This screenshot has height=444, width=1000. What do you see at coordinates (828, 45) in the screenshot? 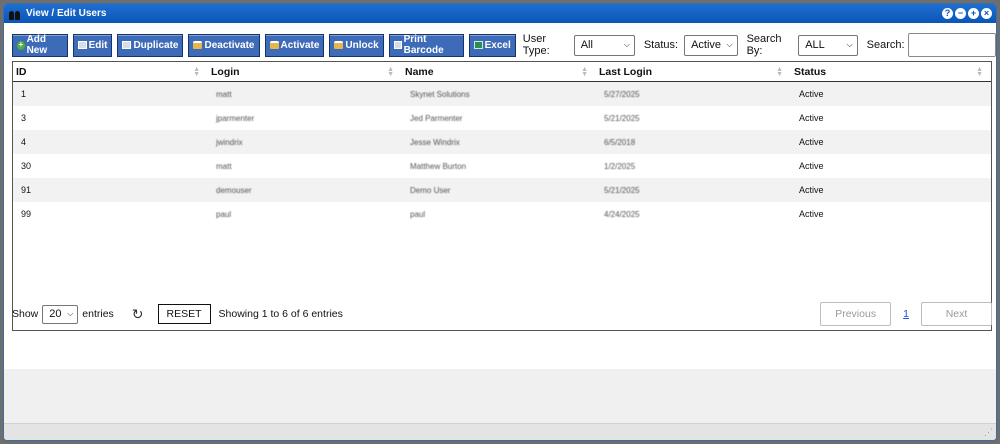
I see `search-by-select: ALL ⌵` at bounding box center [828, 45].